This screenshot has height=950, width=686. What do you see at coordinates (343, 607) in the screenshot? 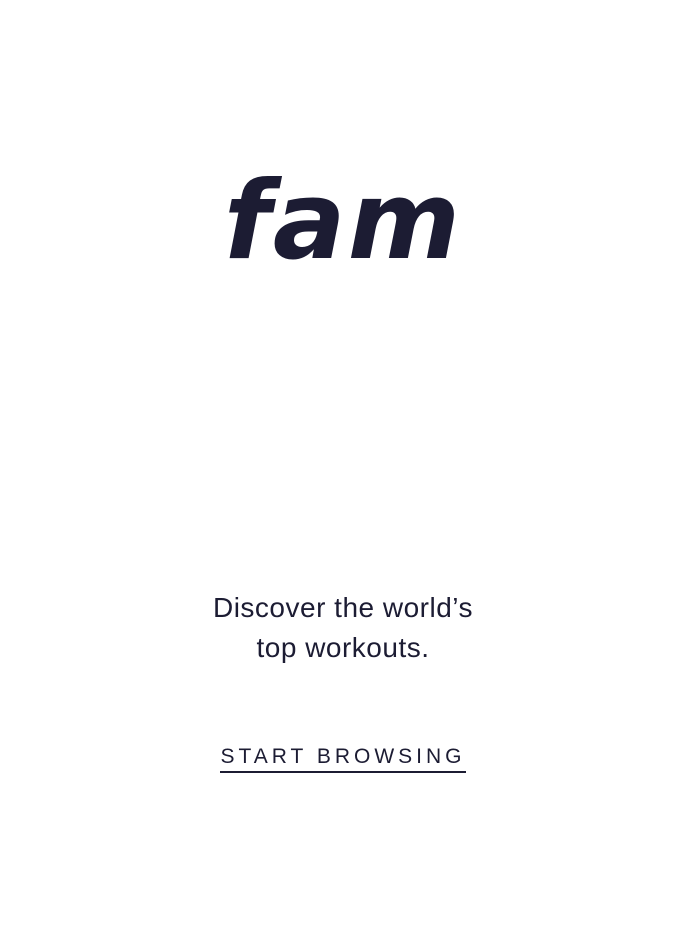
I see `tagline-line-1: Discover the world’s` at bounding box center [343, 607].